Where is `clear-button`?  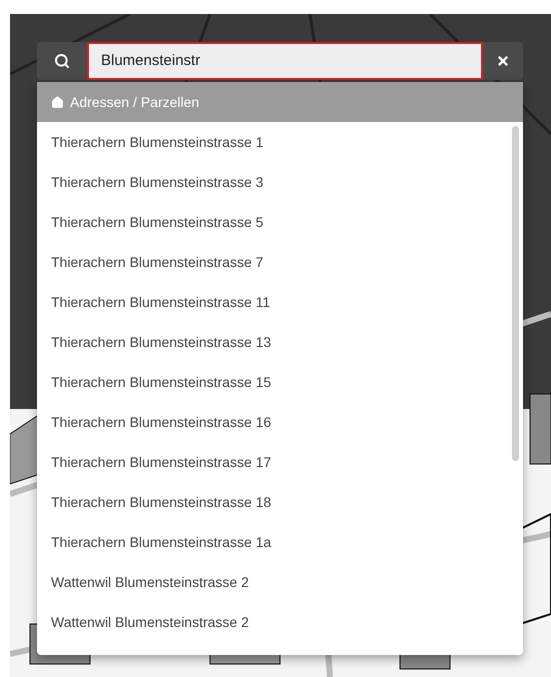
clear-button is located at coordinates (503, 61).